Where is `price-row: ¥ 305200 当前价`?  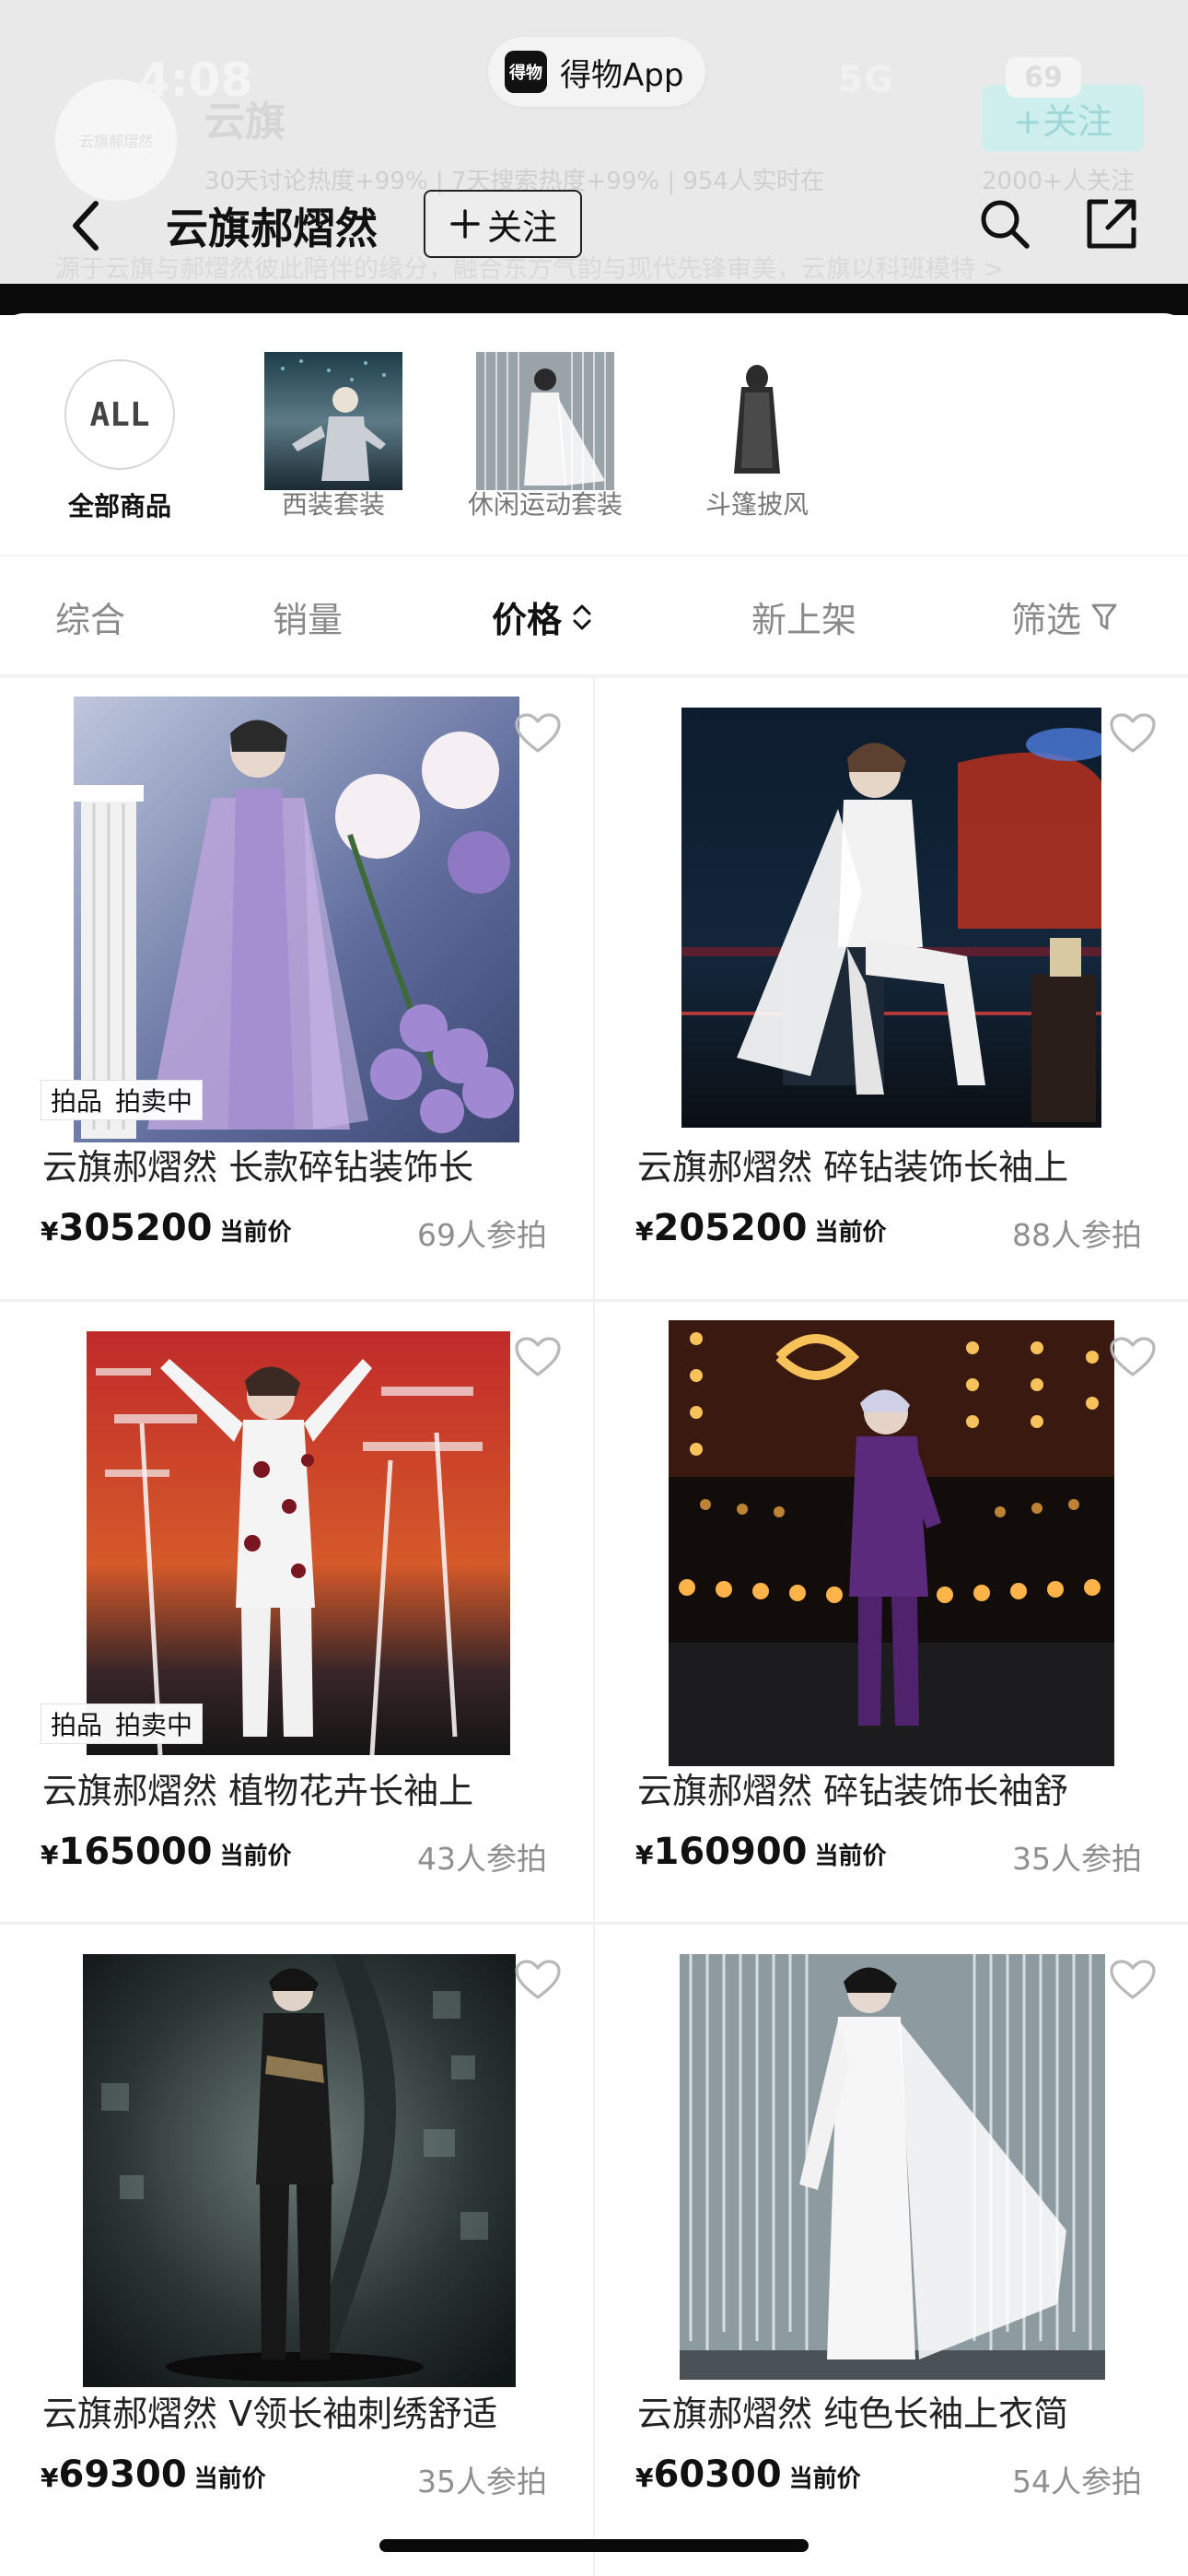
price-row: ¥ 305200 当前价 is located at coordinates (166, 1228).